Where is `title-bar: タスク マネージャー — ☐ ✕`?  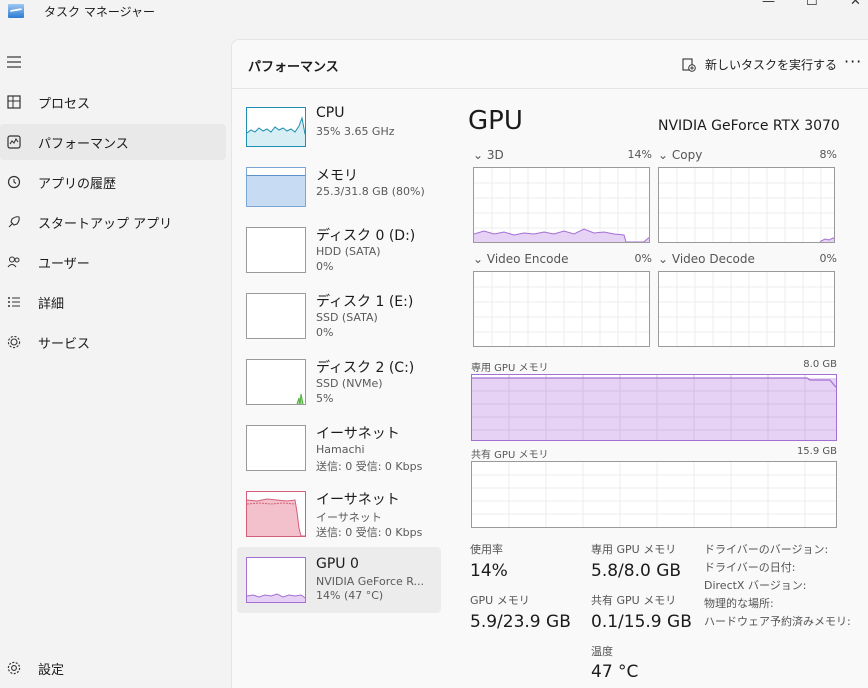 title-bar: タスク マネージャー — ☐ ✕ is located at coordinates (434, 15).